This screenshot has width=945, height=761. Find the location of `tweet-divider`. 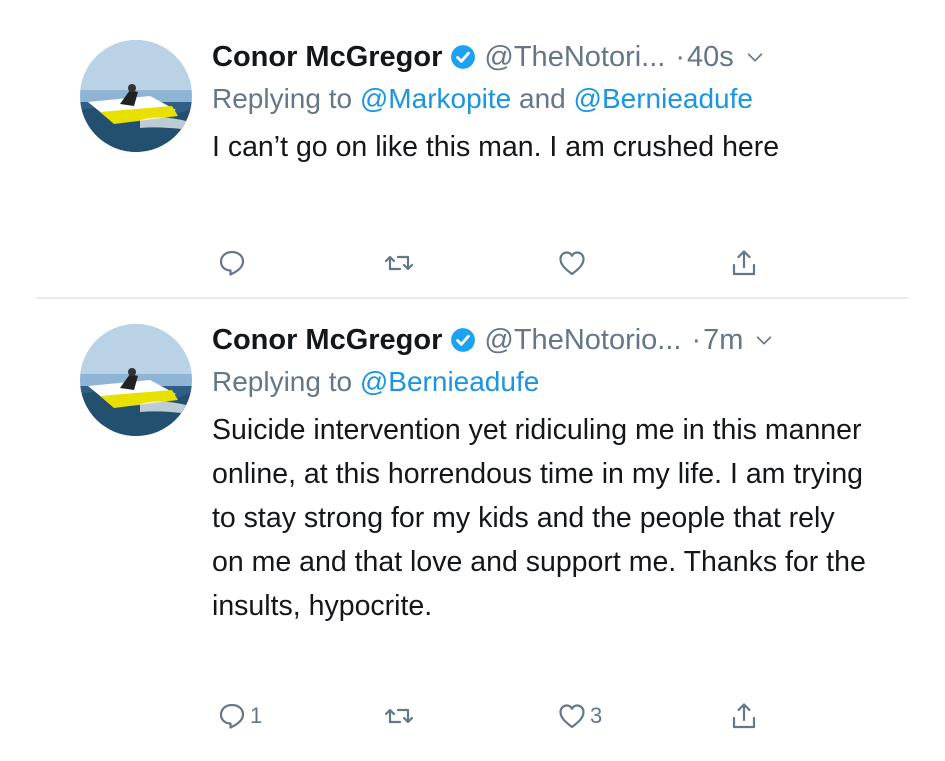

tweet-divider is located at coordinates (472, 298).